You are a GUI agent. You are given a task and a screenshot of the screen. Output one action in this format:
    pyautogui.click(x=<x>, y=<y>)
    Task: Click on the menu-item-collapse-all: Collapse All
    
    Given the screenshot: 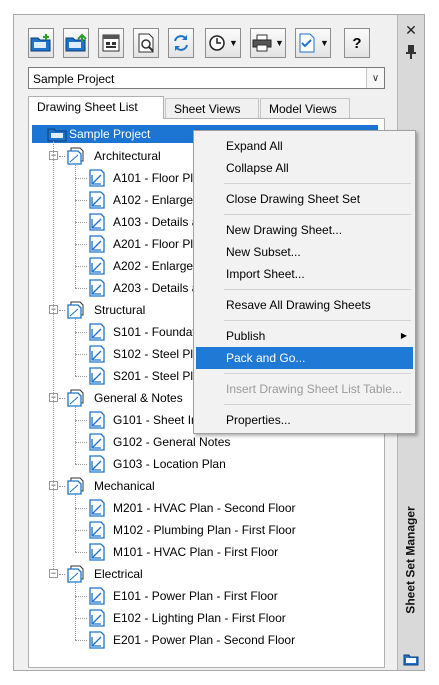 What is the action you would take?
    pyautogui.click(x=304, y=168)
    